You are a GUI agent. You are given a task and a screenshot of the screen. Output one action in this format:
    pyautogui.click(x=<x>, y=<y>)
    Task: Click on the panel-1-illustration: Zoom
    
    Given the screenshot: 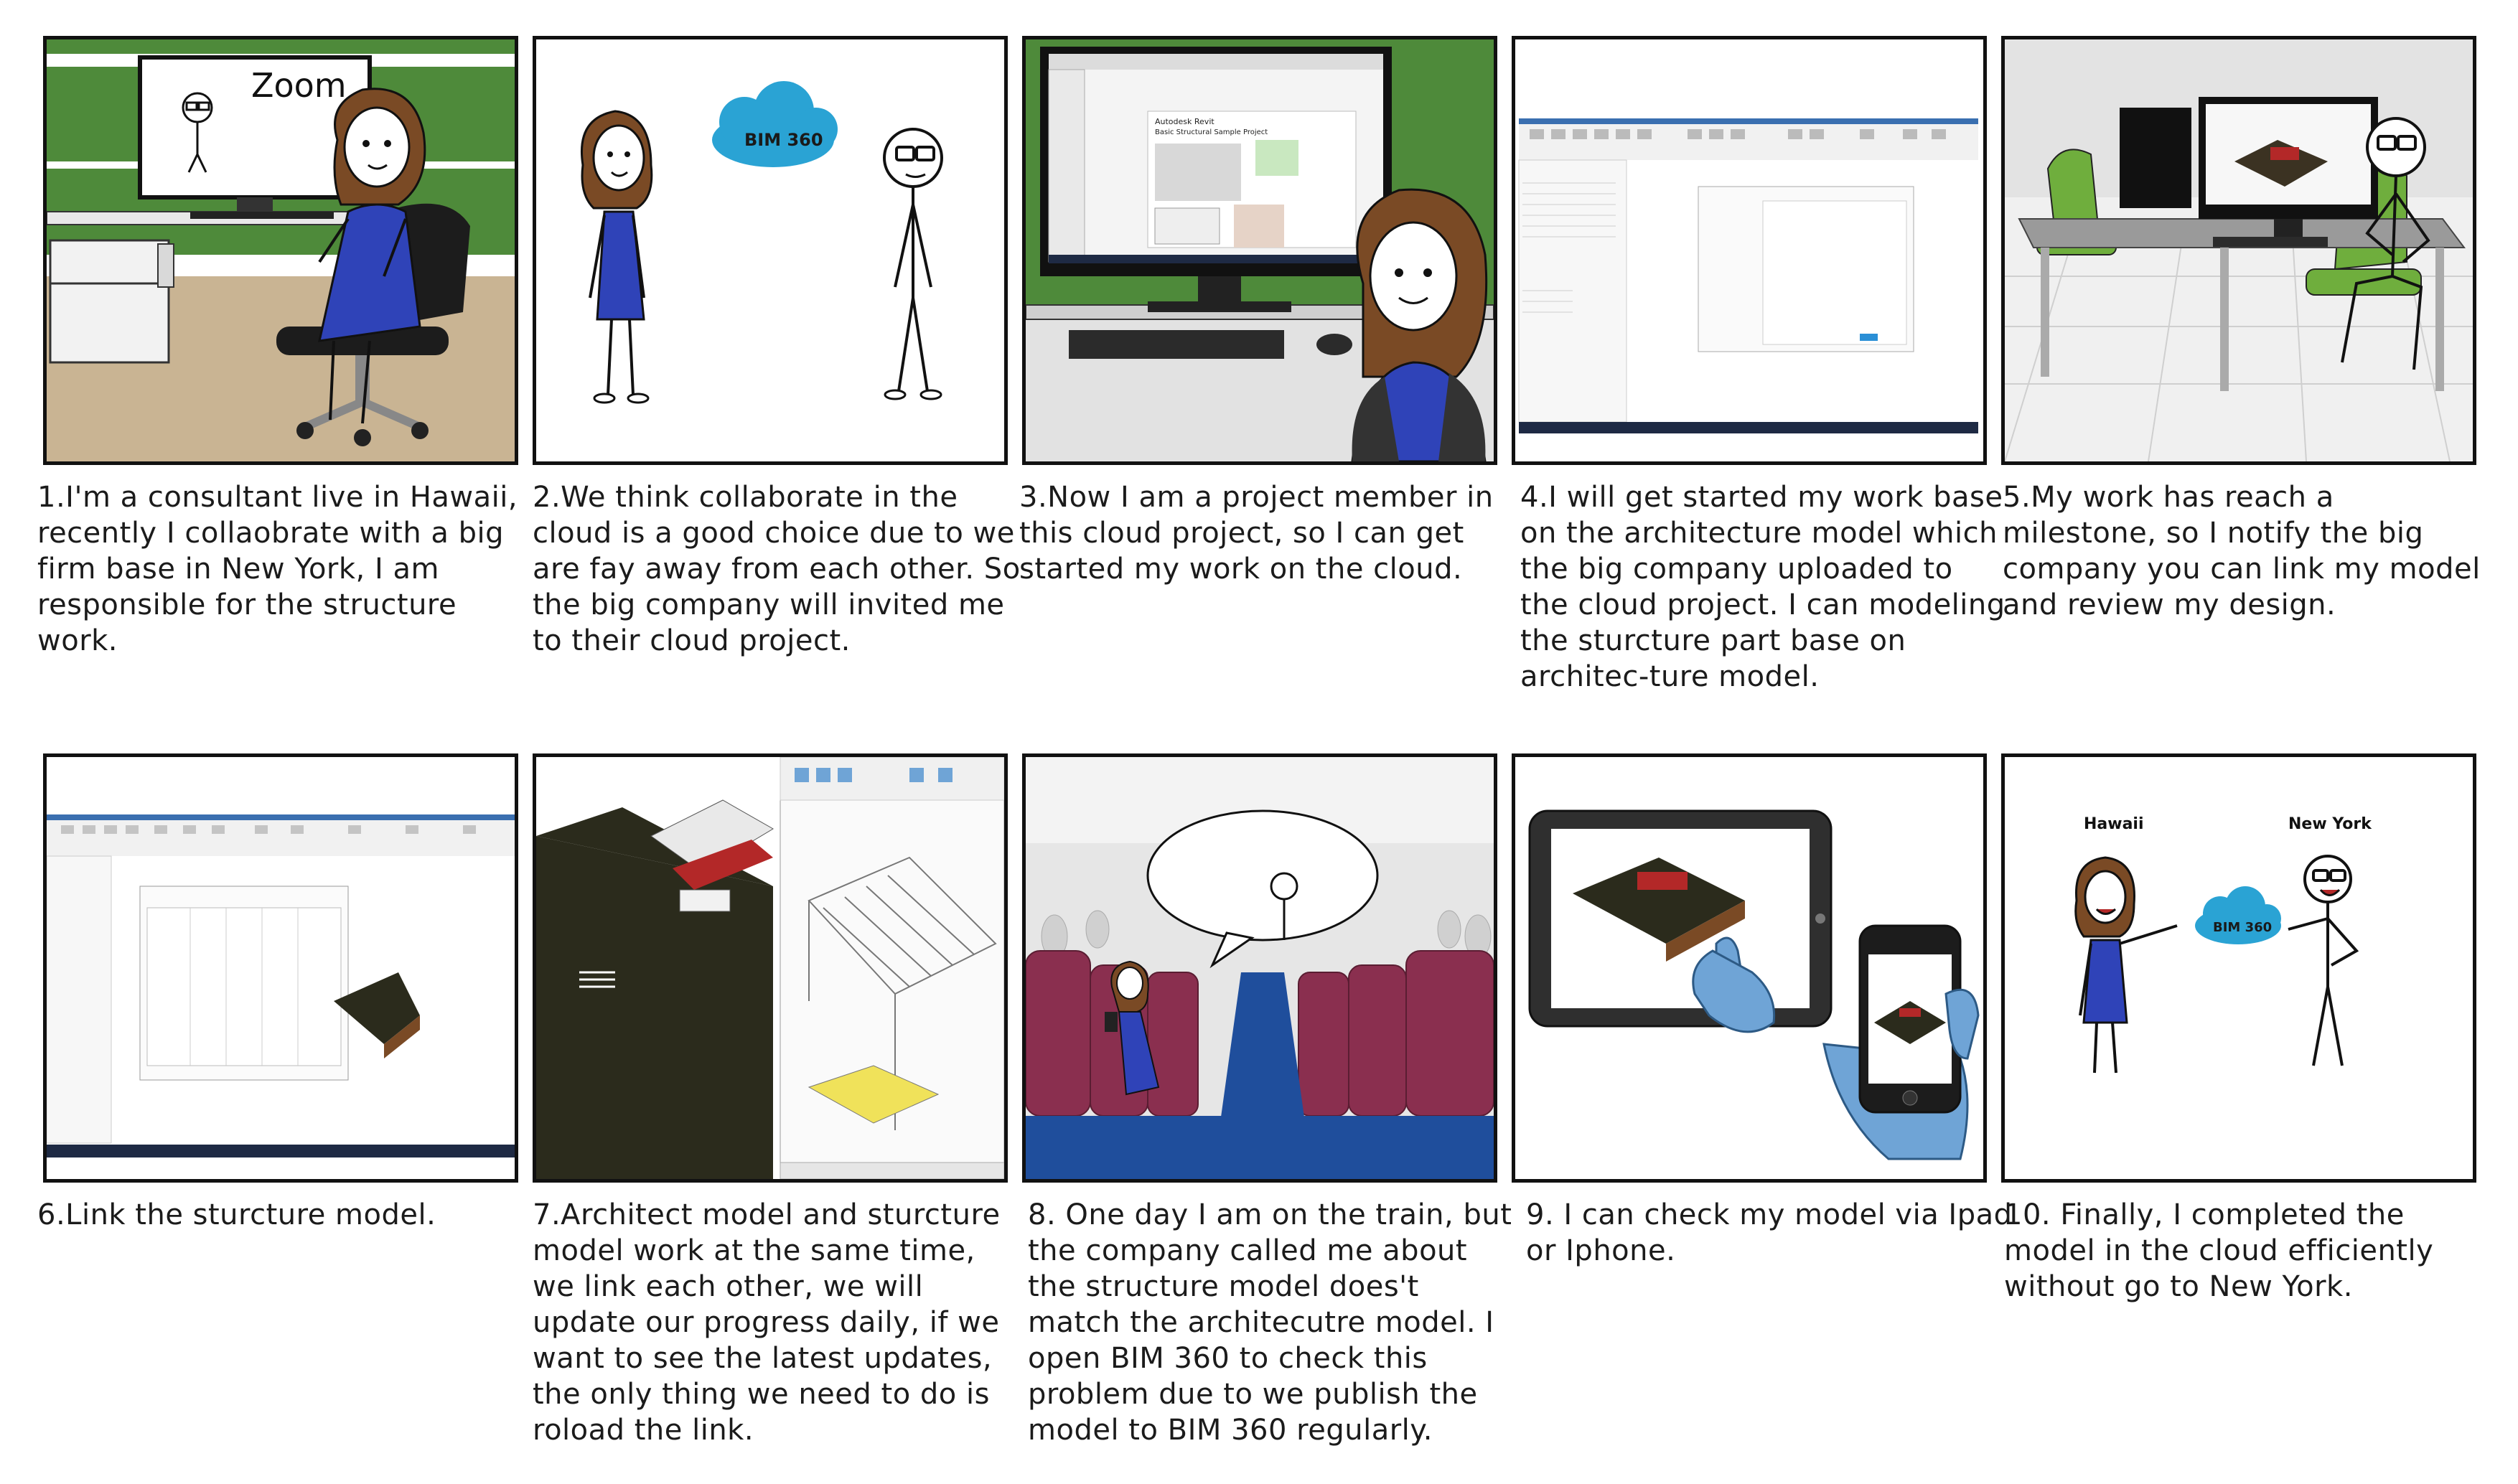 What is the action you would take?
    pyautogui.click(x=281, y=250)
    